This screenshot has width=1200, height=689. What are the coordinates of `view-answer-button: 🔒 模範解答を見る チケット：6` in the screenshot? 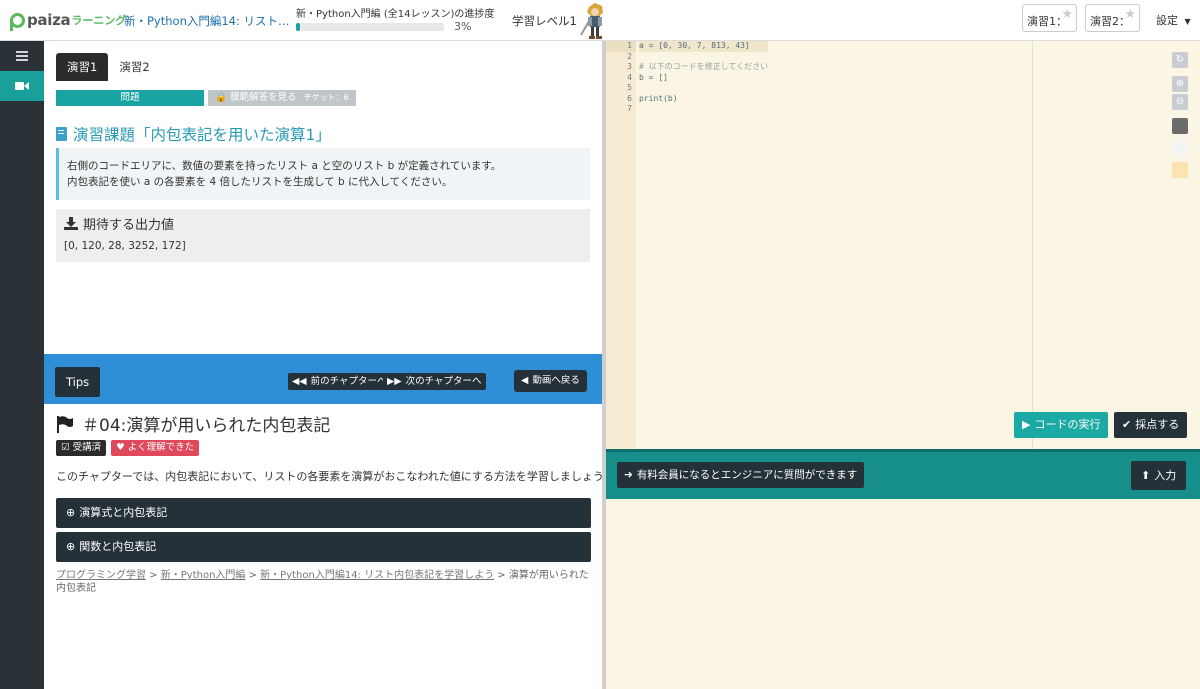 It's located at (282, 98).